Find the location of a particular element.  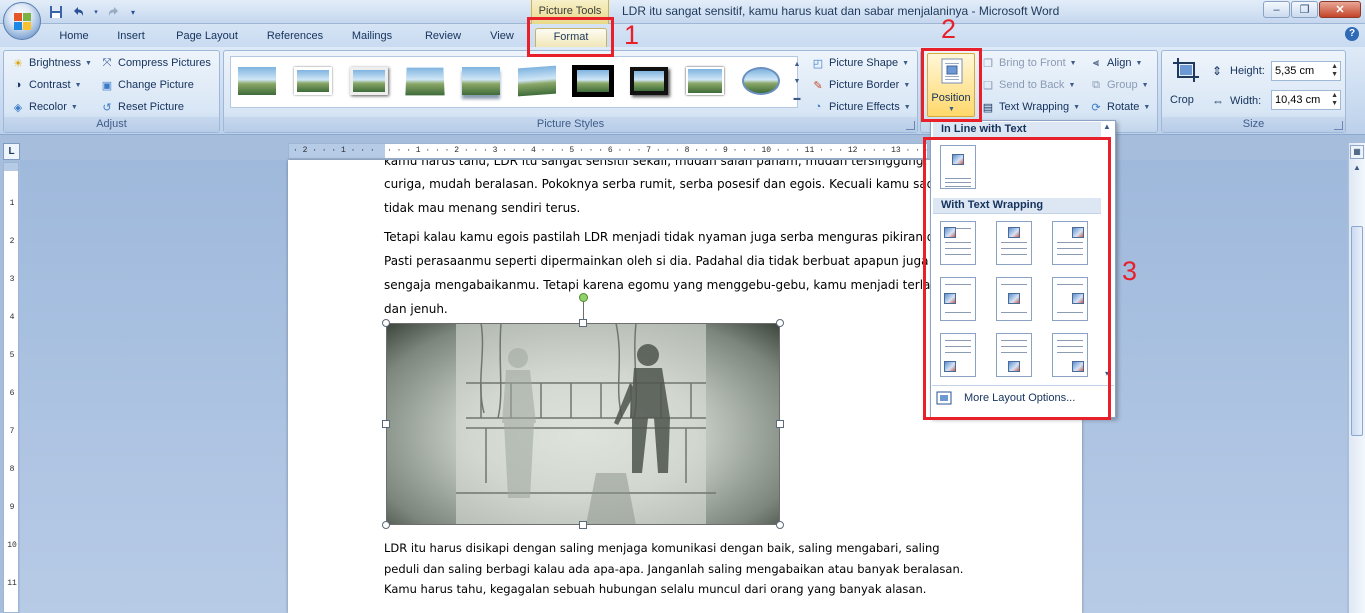

tab-view: View is located at coordinates (502, 37).